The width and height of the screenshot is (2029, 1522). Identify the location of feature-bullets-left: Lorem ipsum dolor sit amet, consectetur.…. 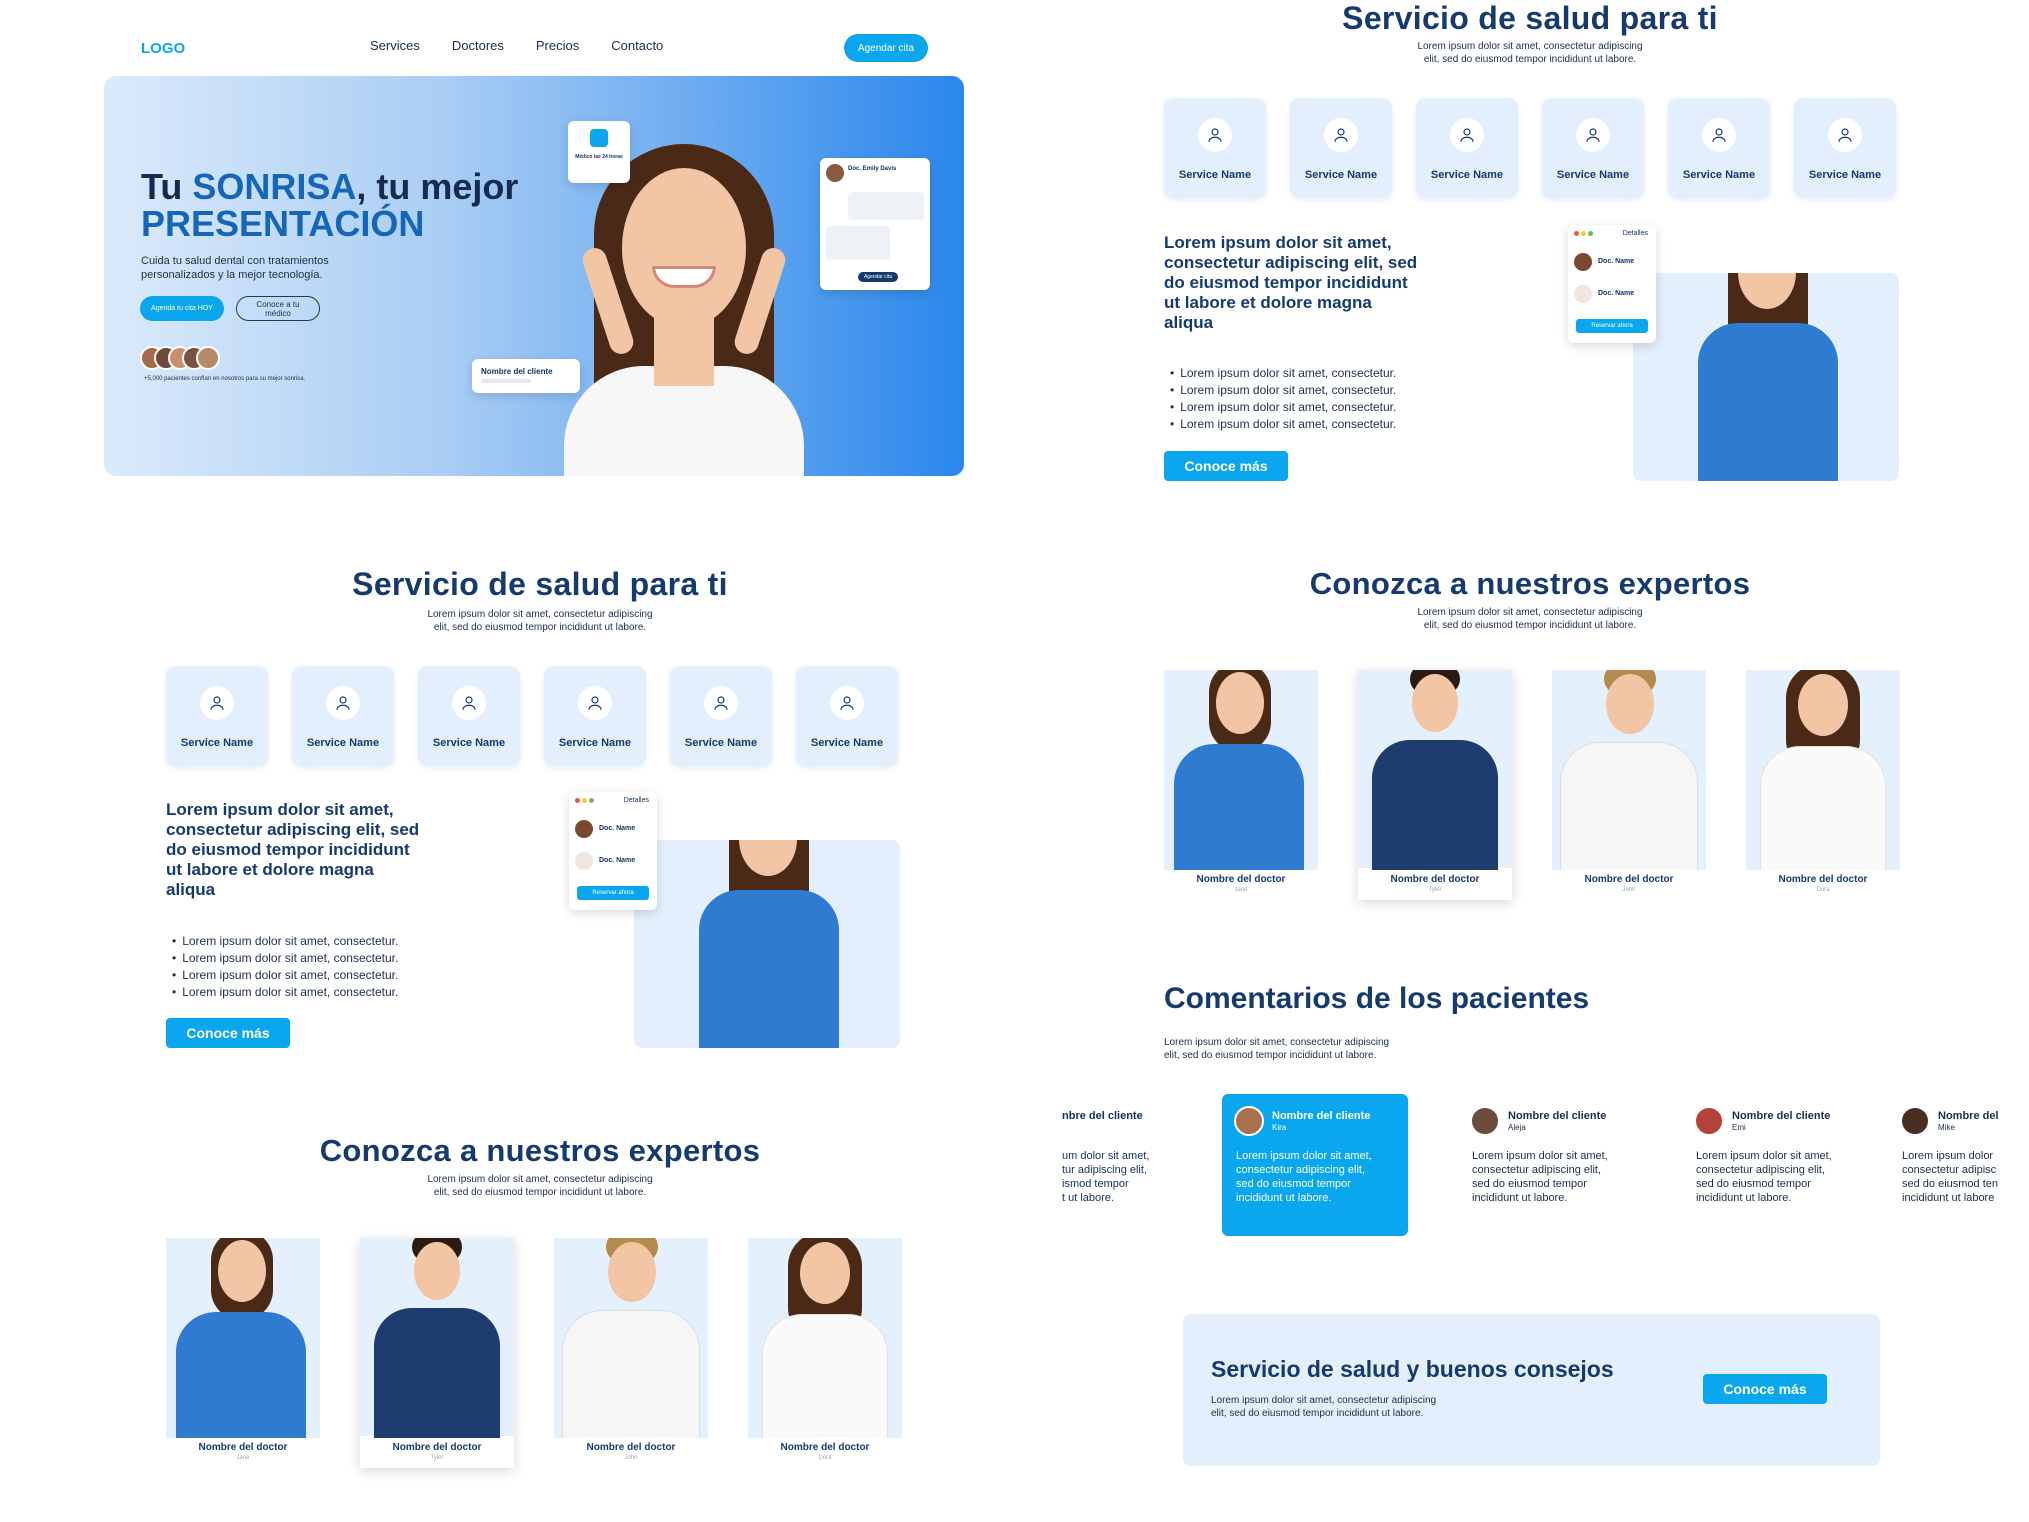
(285, 967).